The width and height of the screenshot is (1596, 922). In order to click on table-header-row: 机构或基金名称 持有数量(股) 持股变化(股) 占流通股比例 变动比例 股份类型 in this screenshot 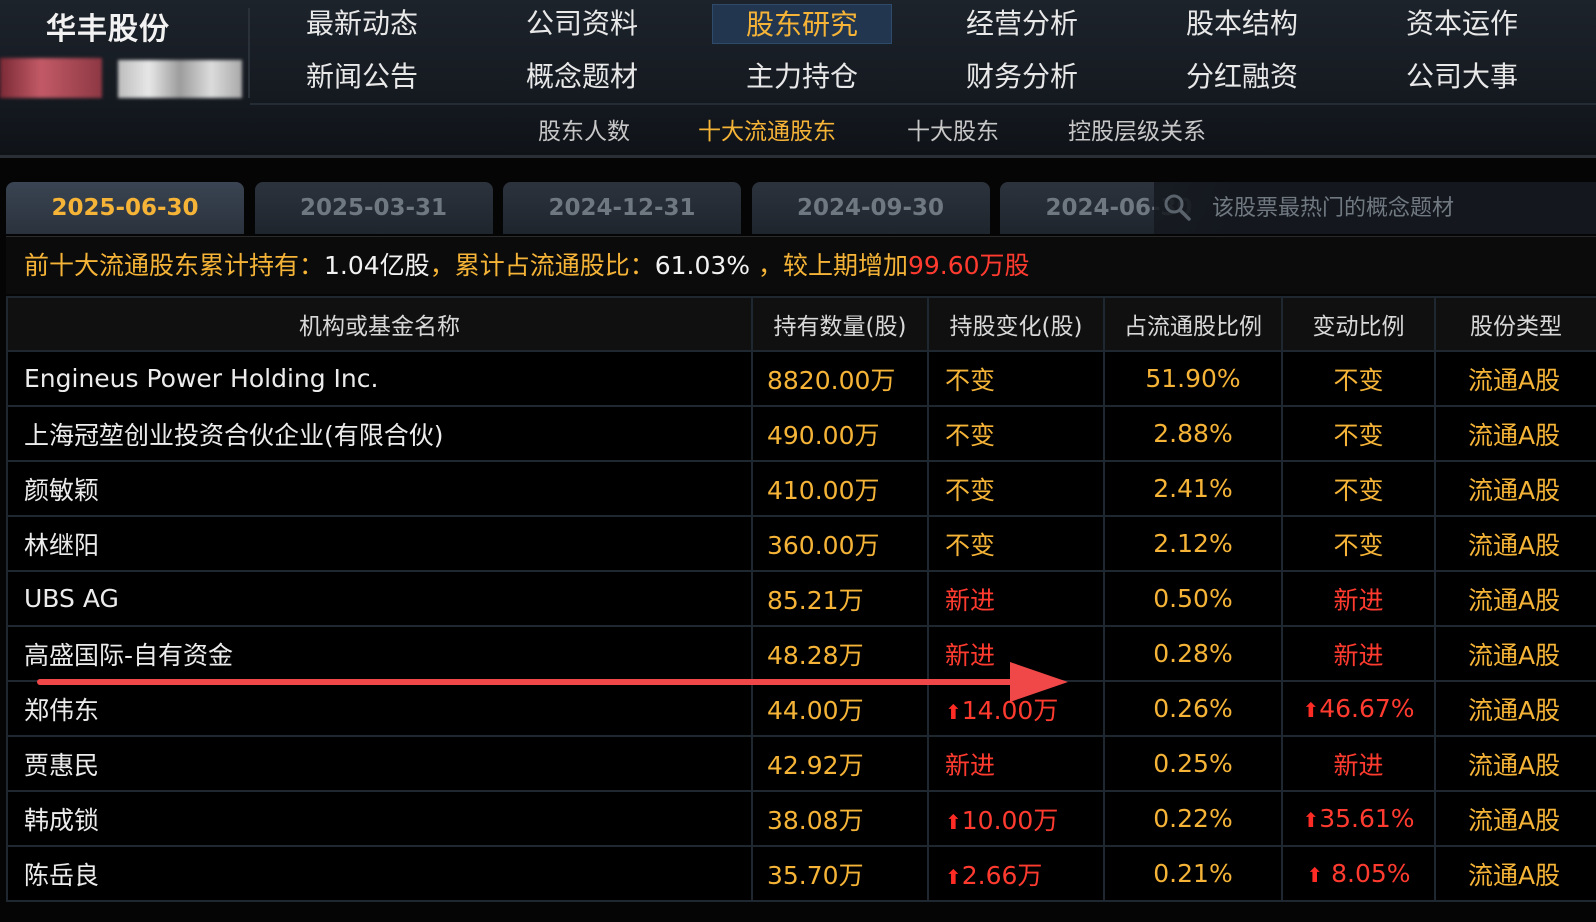, I will do `click(801, 324)`.